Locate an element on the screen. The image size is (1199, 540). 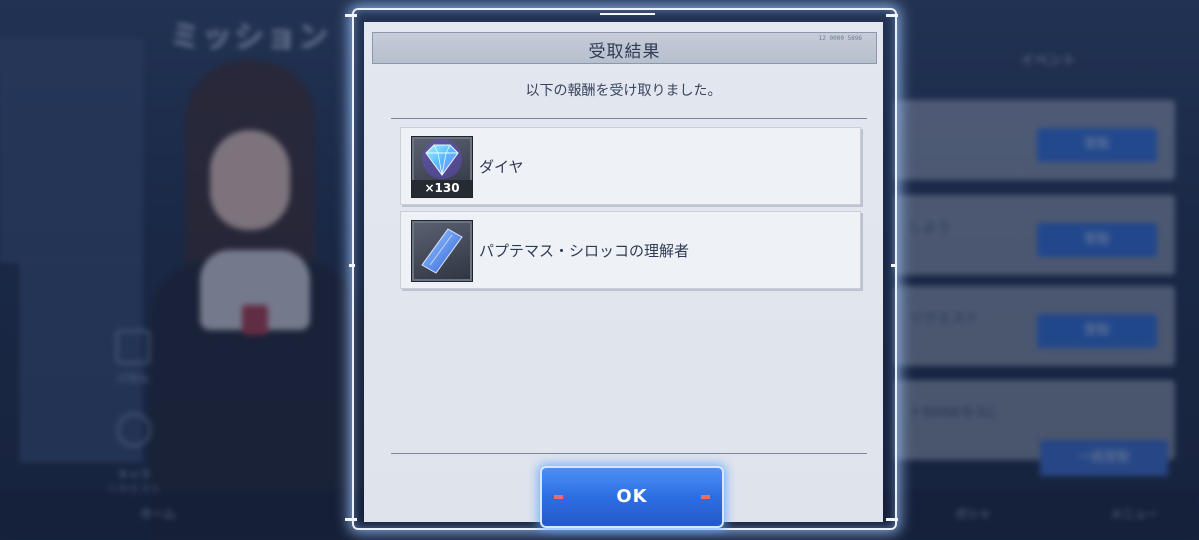
plate-graphic is located at coordinates (442, 251).